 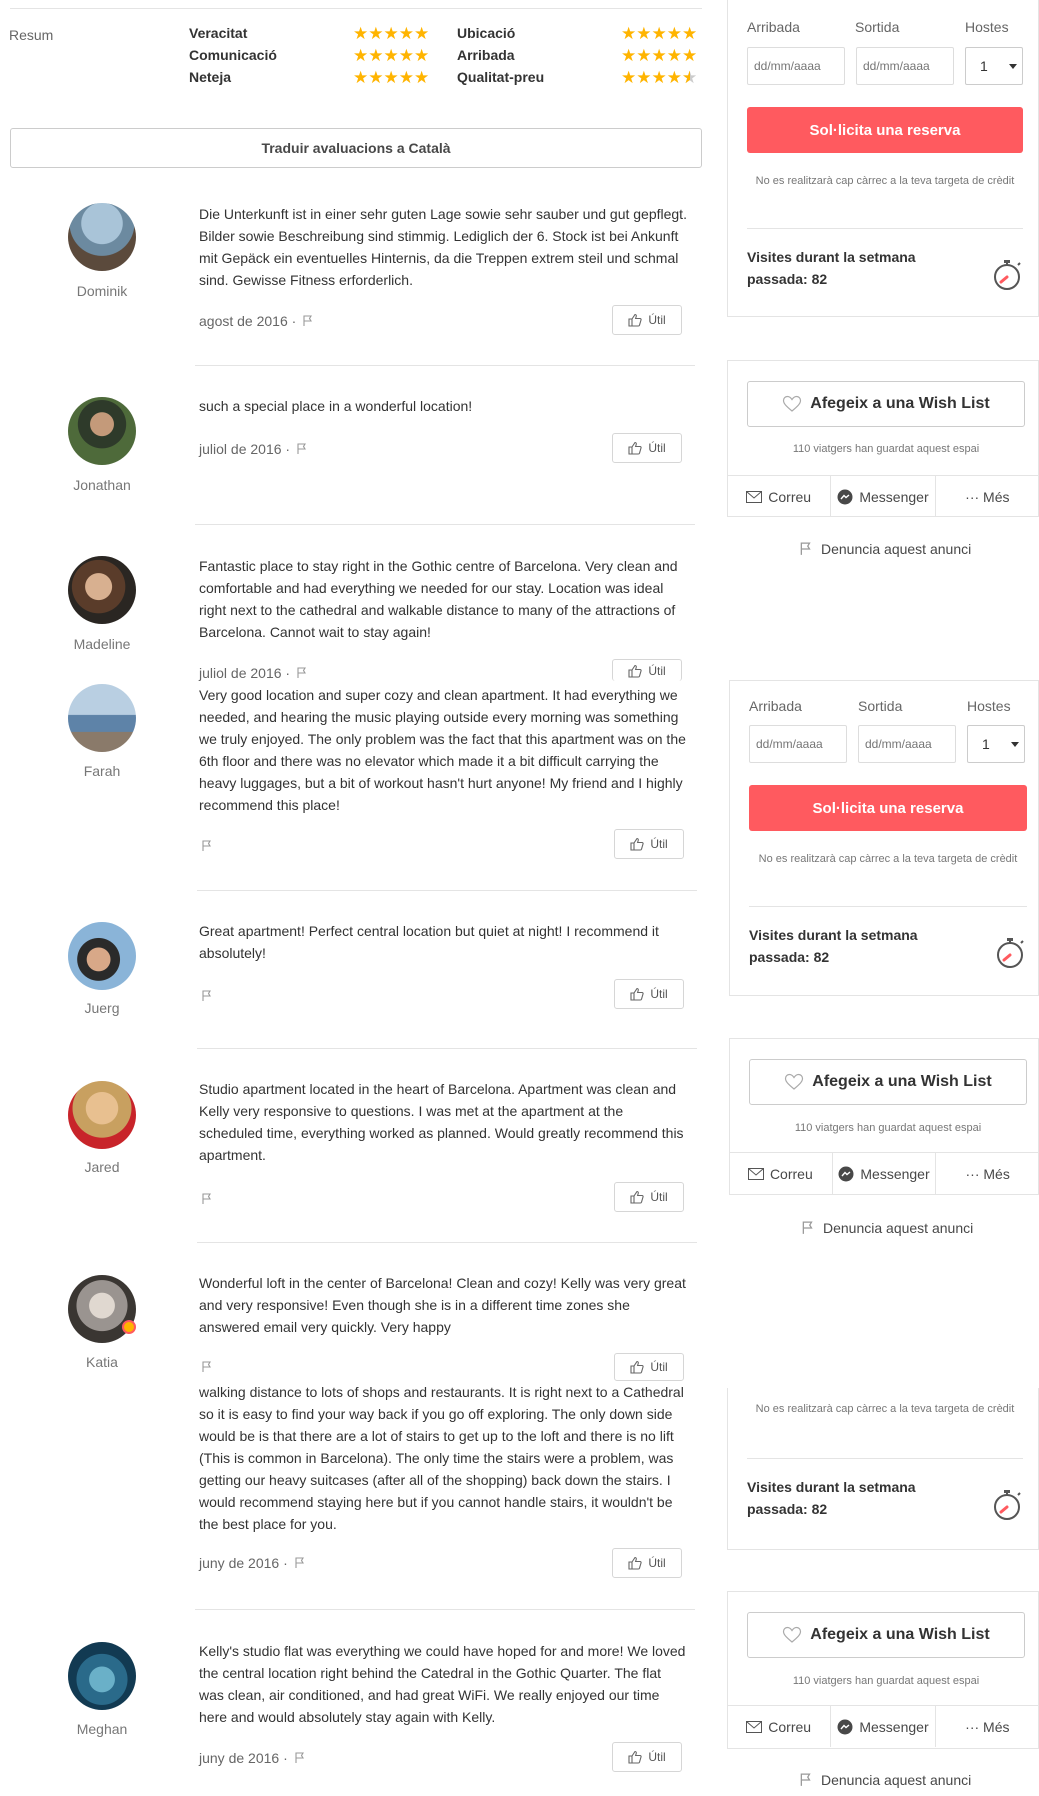 What do you see at coordinates (102, 1008) in the screenshot?
I see `reviewer-name: Juerg` at bounding box center [102, 1008].